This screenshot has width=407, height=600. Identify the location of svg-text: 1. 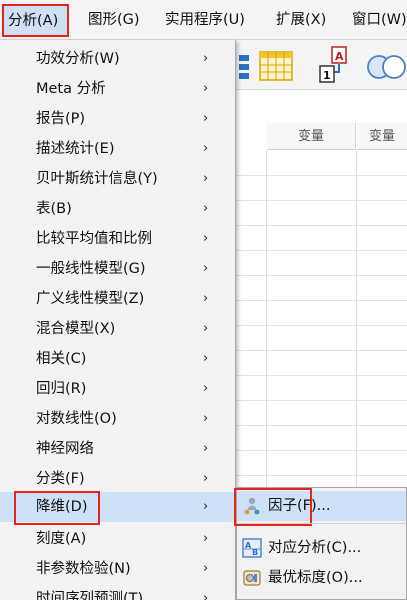
(327, 75).